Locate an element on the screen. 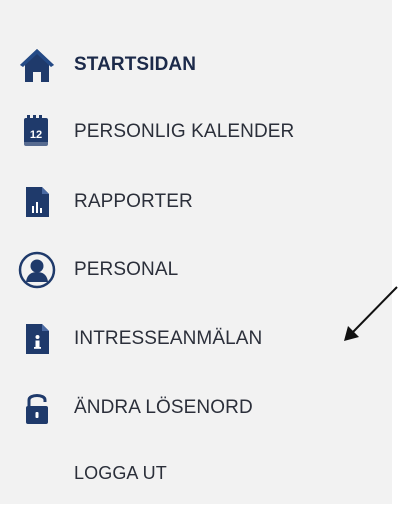  menu-item-label: LOGGA UT is located at coordinates (120, 472).